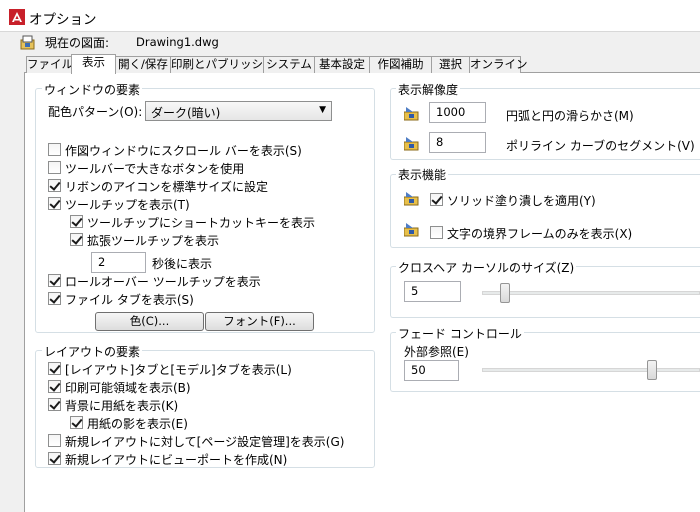 This screenshot has height=512, width=700. Describe the element at coordinates (201, 223) in the screenshot. I see `checkbox-label: ツールチップにショートカットキーを表示` at that location.